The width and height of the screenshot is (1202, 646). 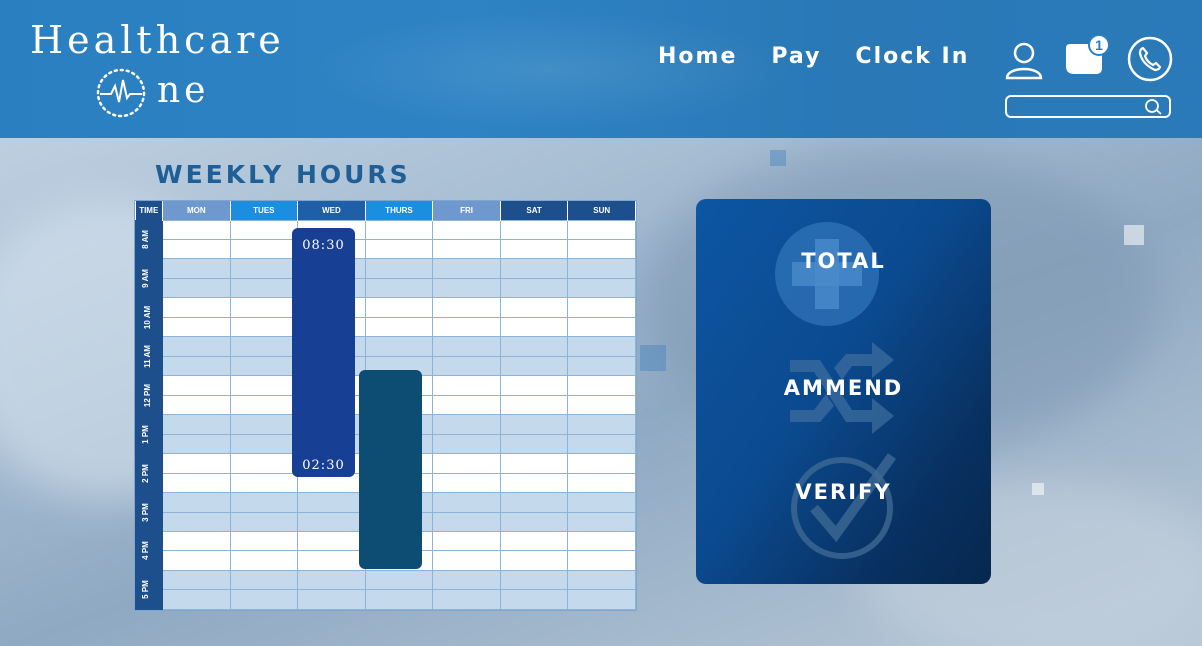 I want to click on amend-button: AMMEND, so click(x=843, y=388).